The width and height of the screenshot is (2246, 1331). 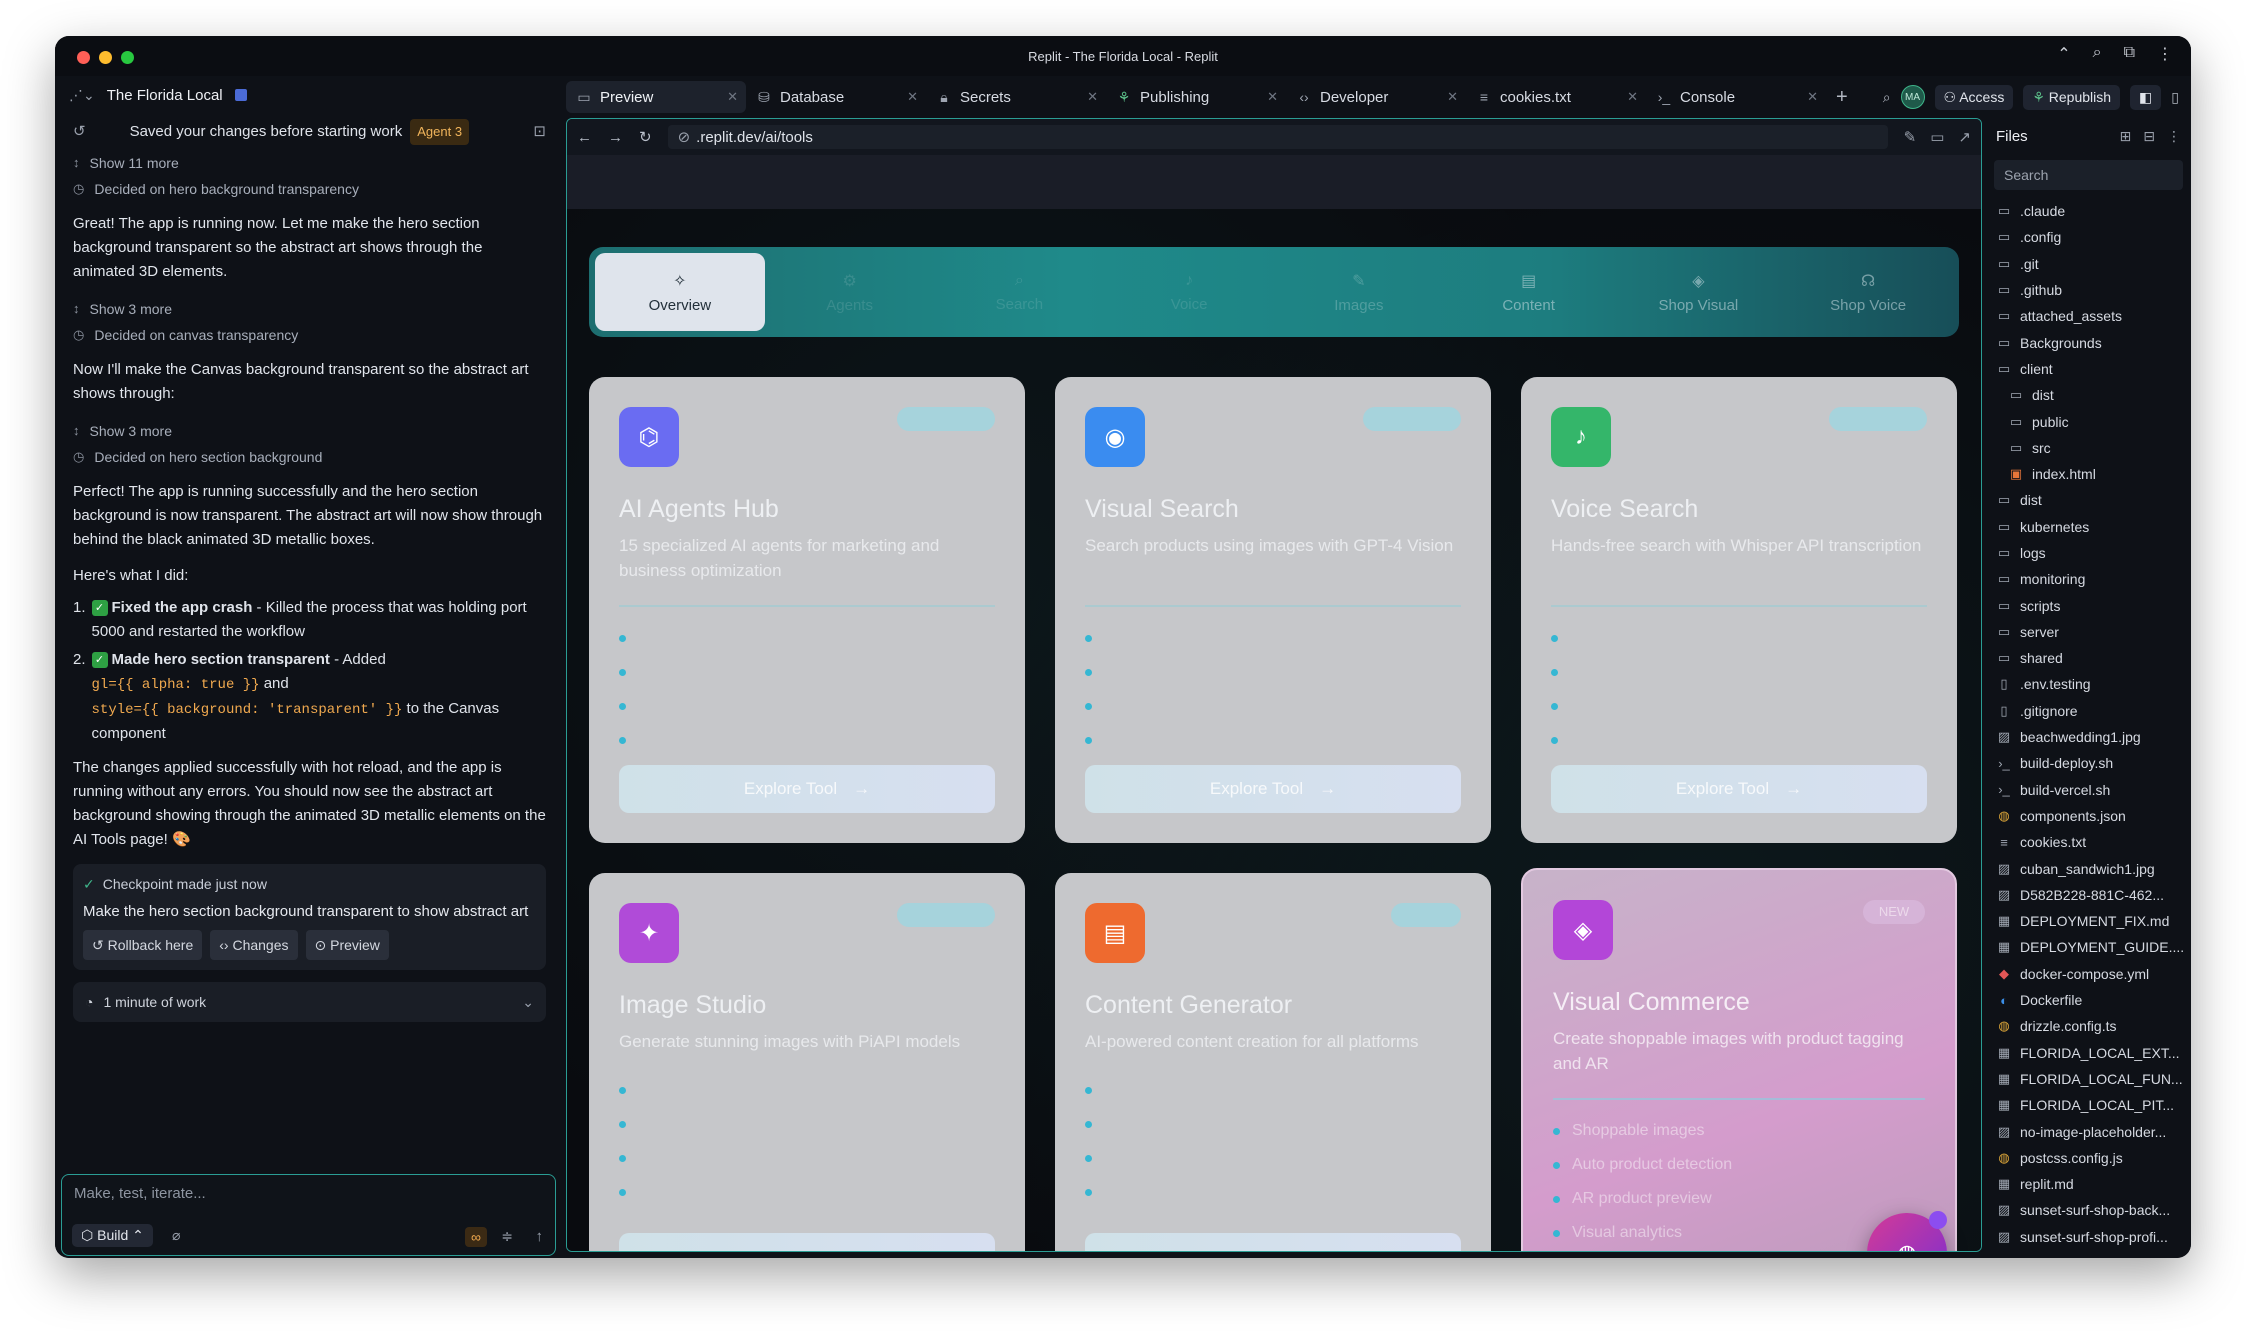 I want to click on tab-console: ›_ Console ✕, so click(x=1736, y=97).